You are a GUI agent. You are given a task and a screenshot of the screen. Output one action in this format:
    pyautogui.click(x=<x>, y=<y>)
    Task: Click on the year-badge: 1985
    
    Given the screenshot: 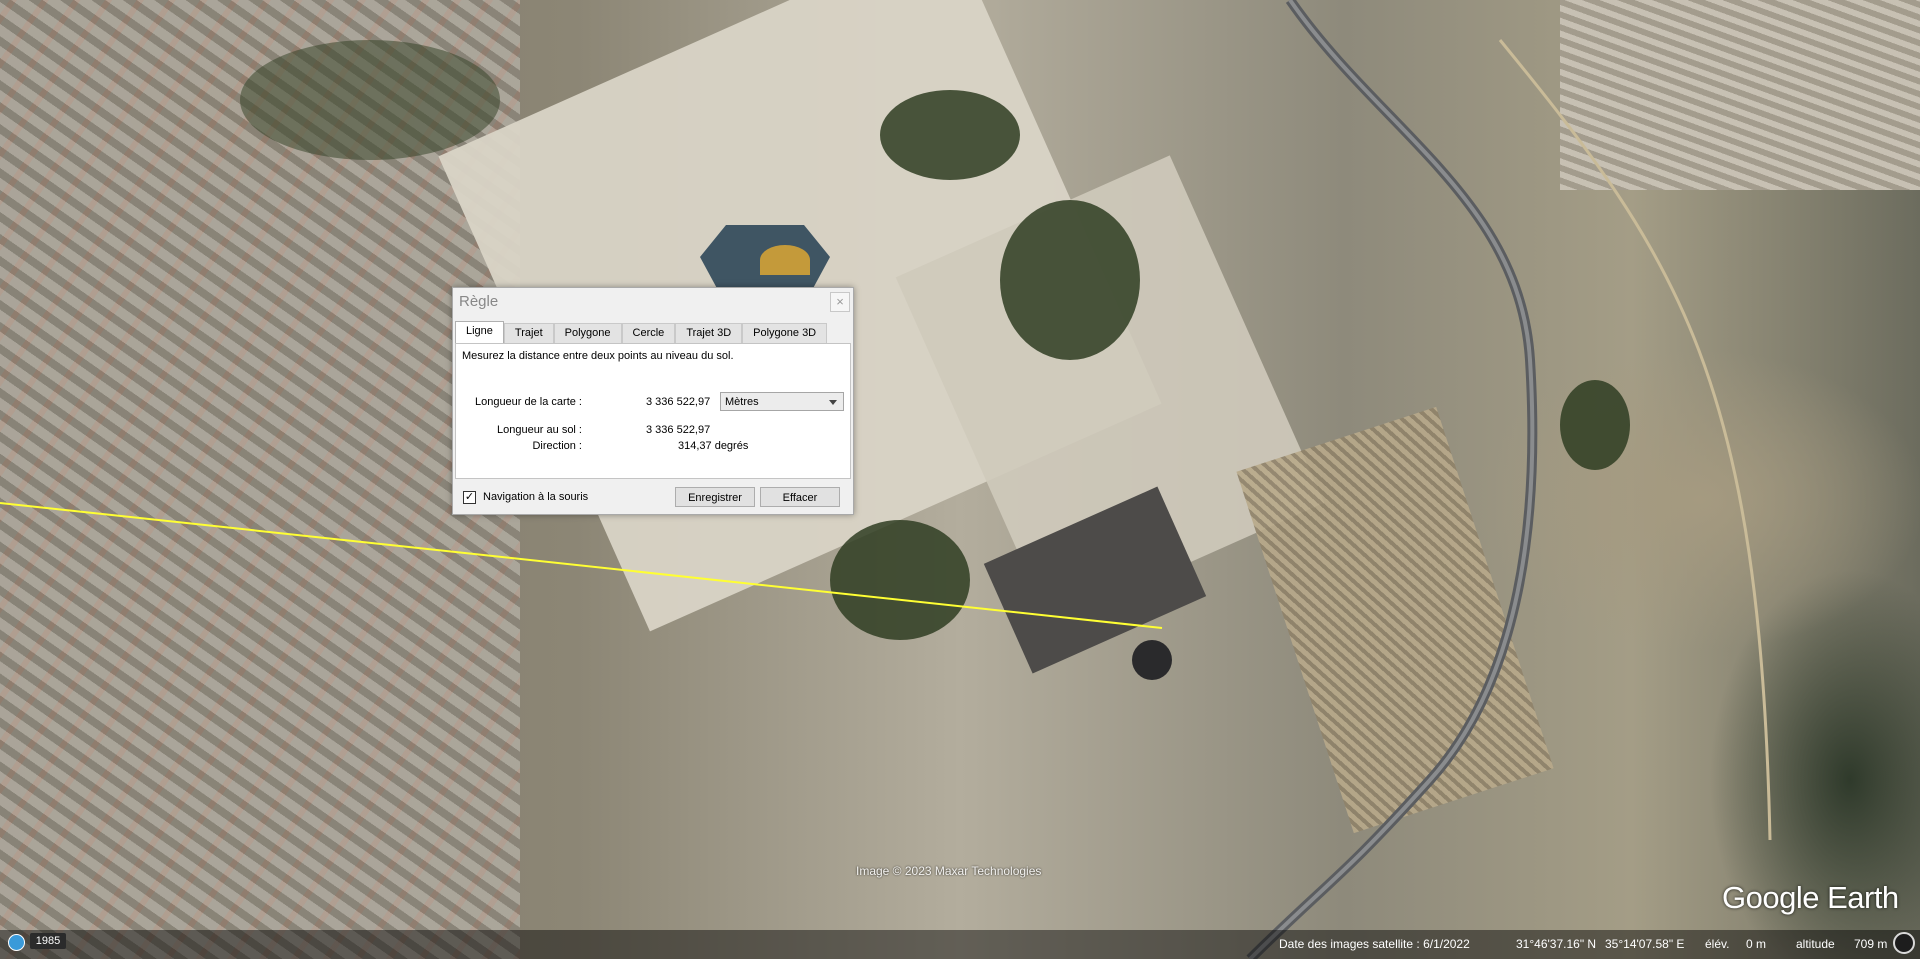 What is the action you would take?
    pyautogui.click(x=48, y=941)
    